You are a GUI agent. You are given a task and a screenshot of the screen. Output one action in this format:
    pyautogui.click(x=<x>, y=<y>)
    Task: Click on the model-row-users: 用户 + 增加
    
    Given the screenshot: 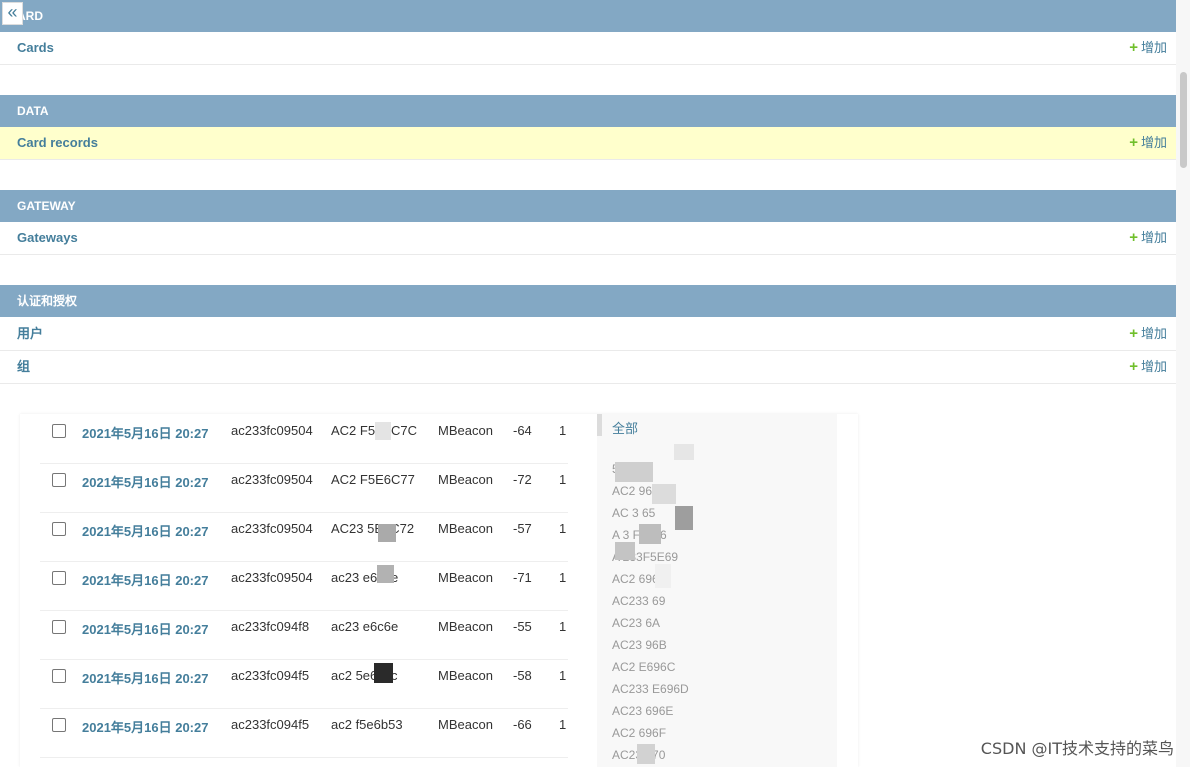 What is the action you would take?
    pyautogui.click(x=588, y=334)
    